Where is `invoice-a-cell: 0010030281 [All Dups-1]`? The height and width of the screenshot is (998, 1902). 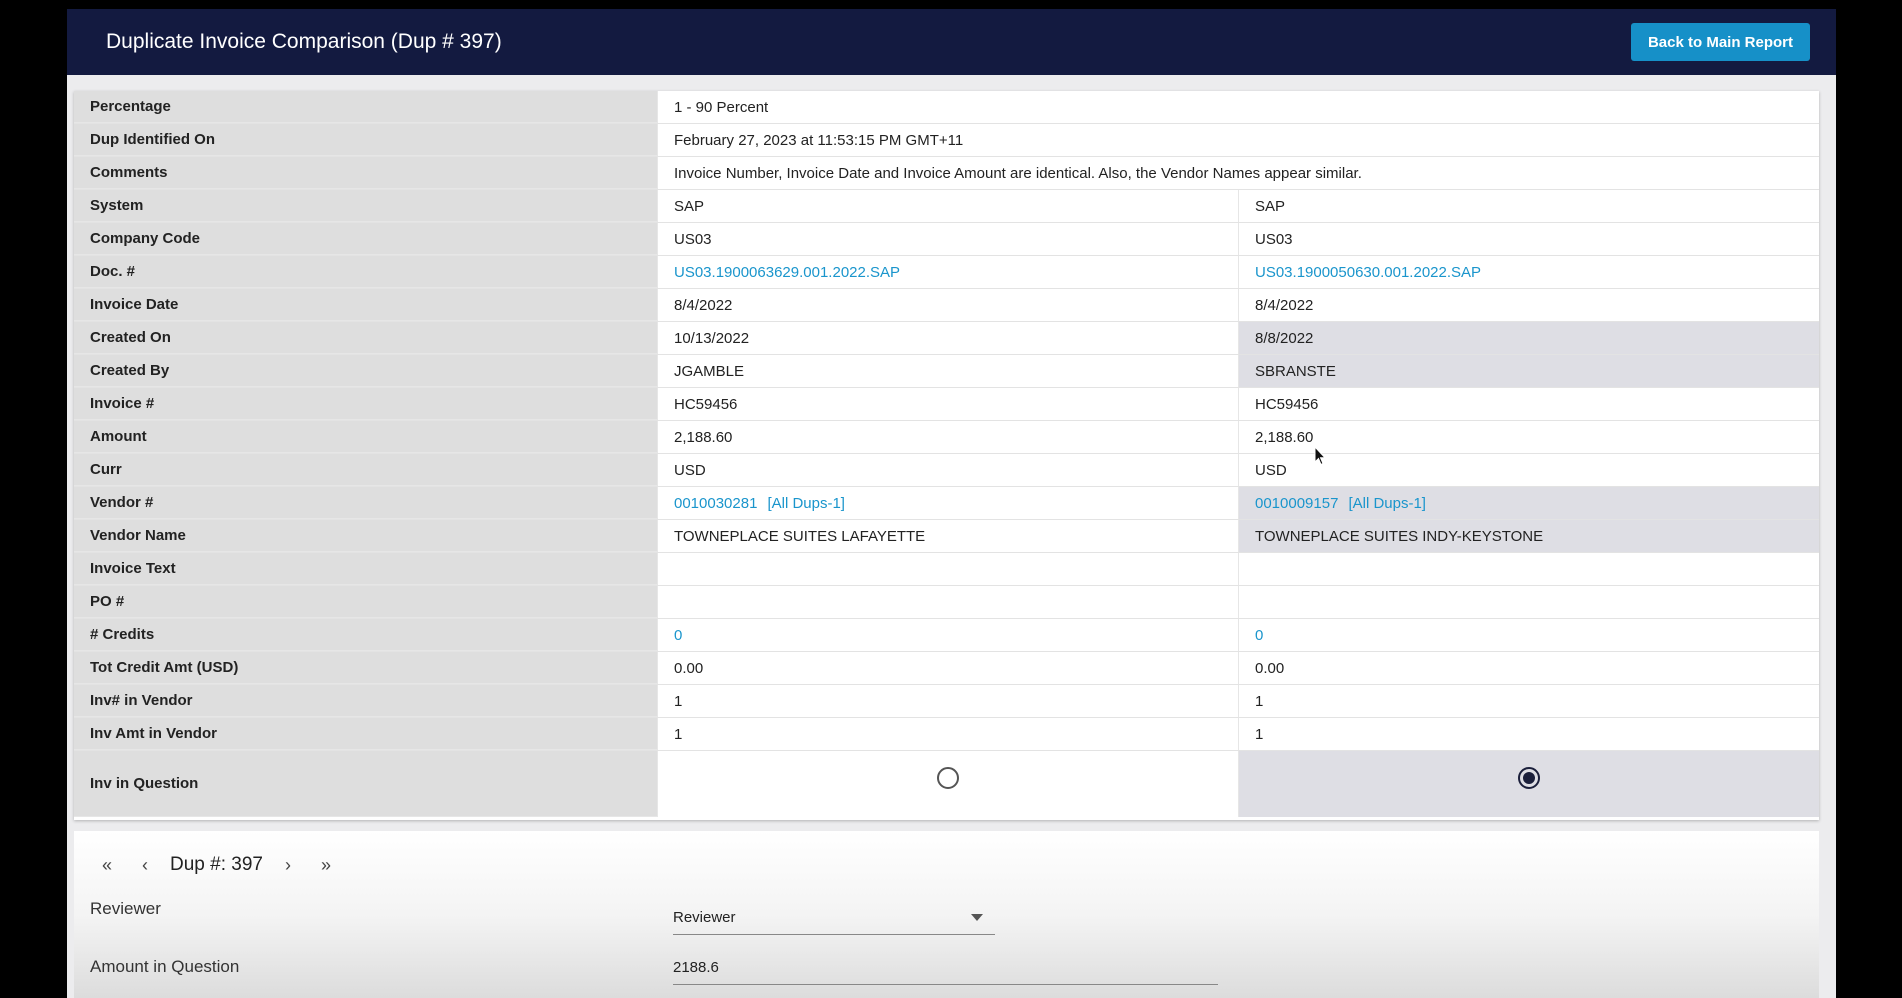 invoice-a-cell: 0010030281 [All Dups-1] is located at coordinates (947, 503).